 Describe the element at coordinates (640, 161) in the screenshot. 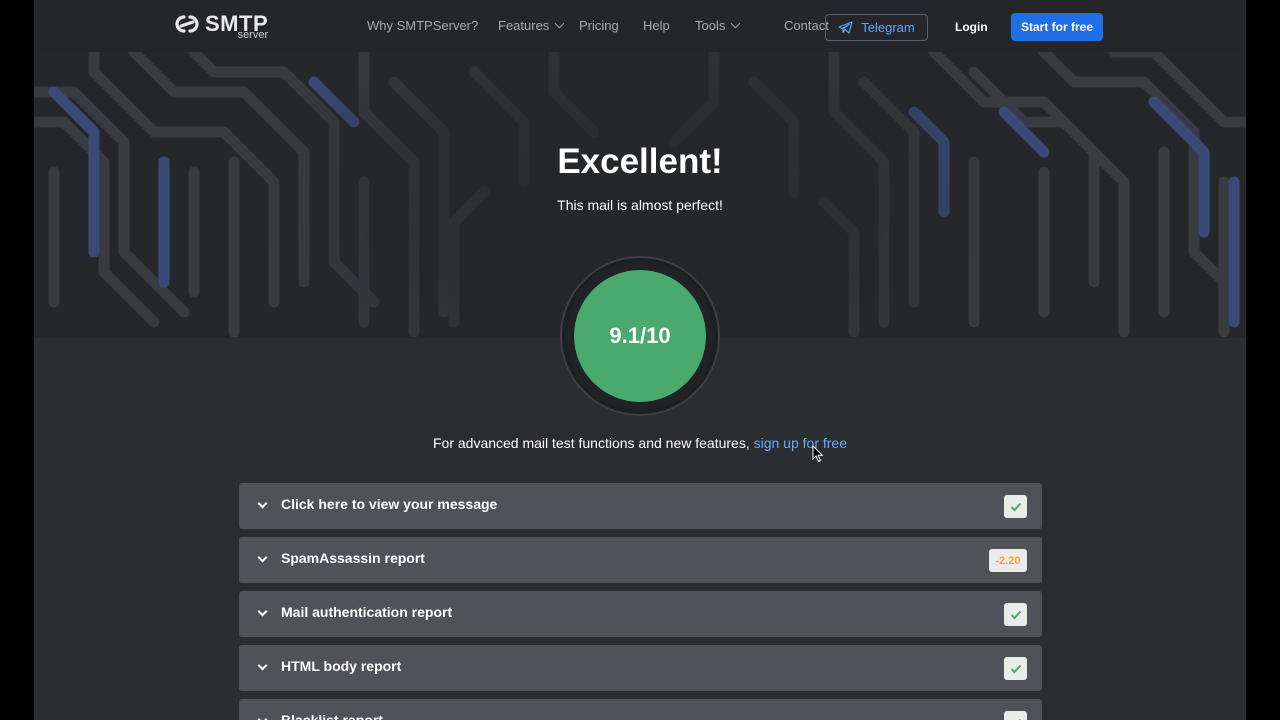

I see `result-title: Excellent!` at that location.